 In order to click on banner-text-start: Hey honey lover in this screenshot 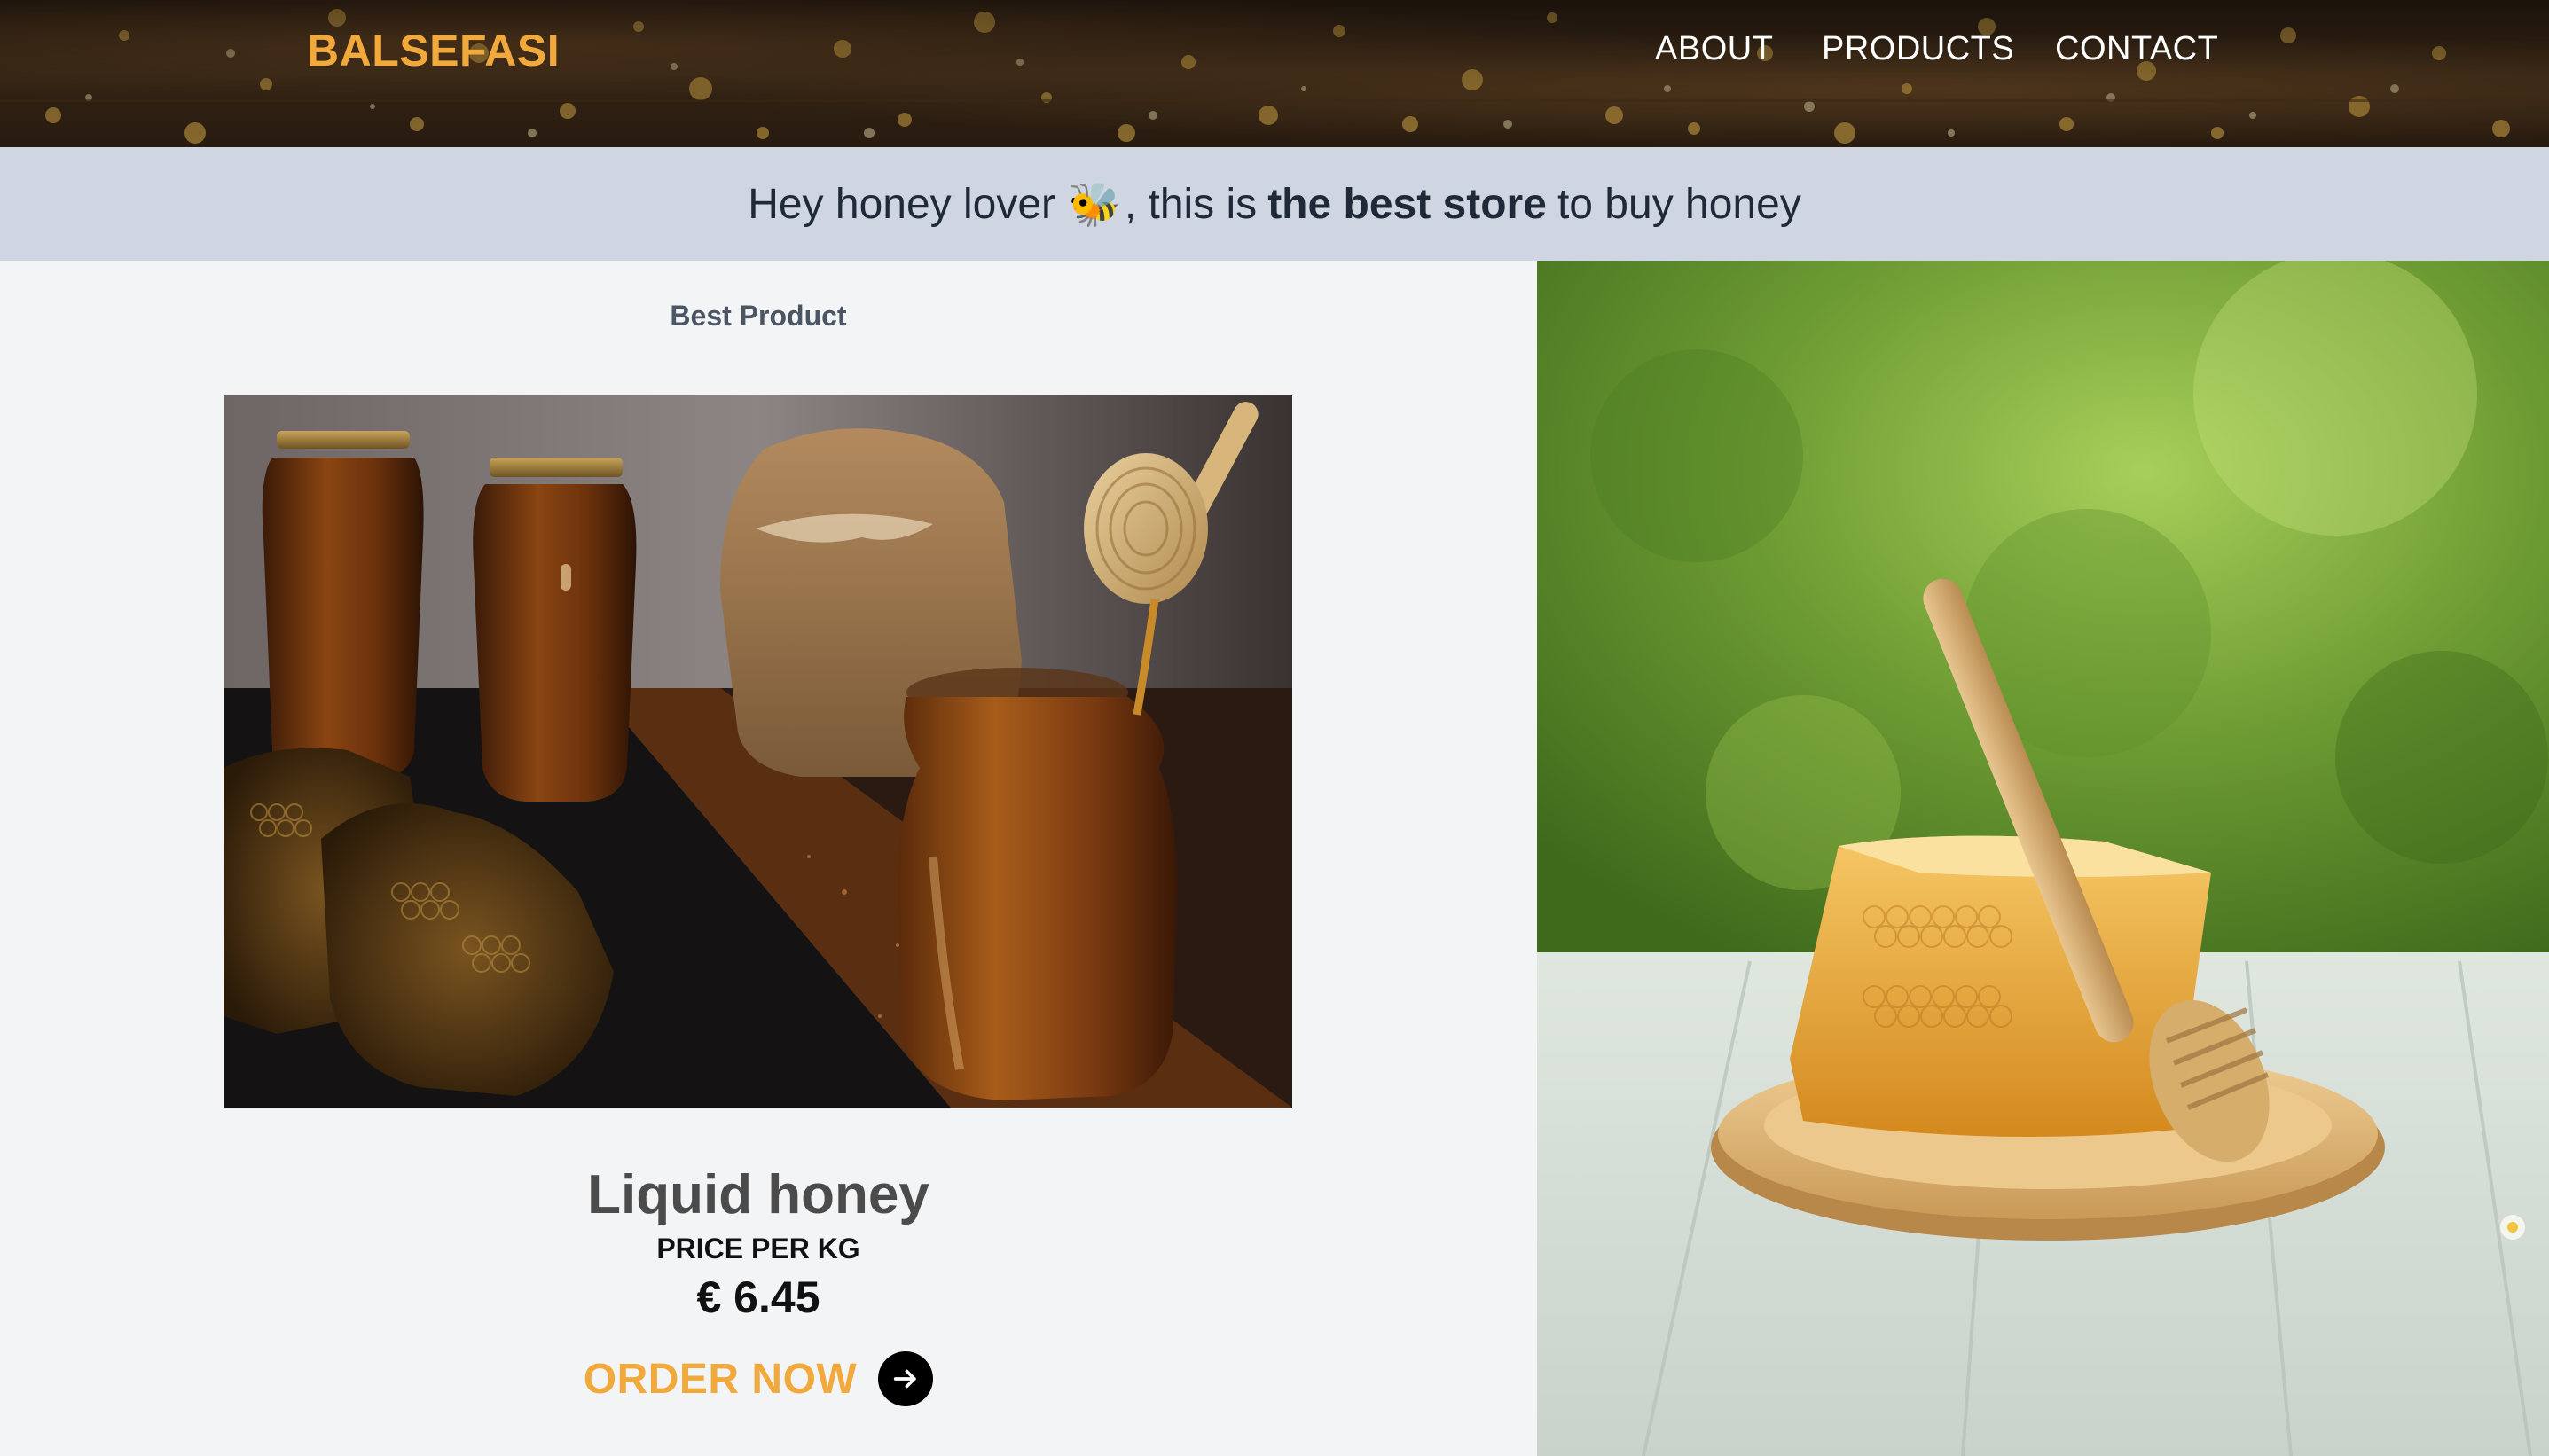, I will do `click(902, 204)`.